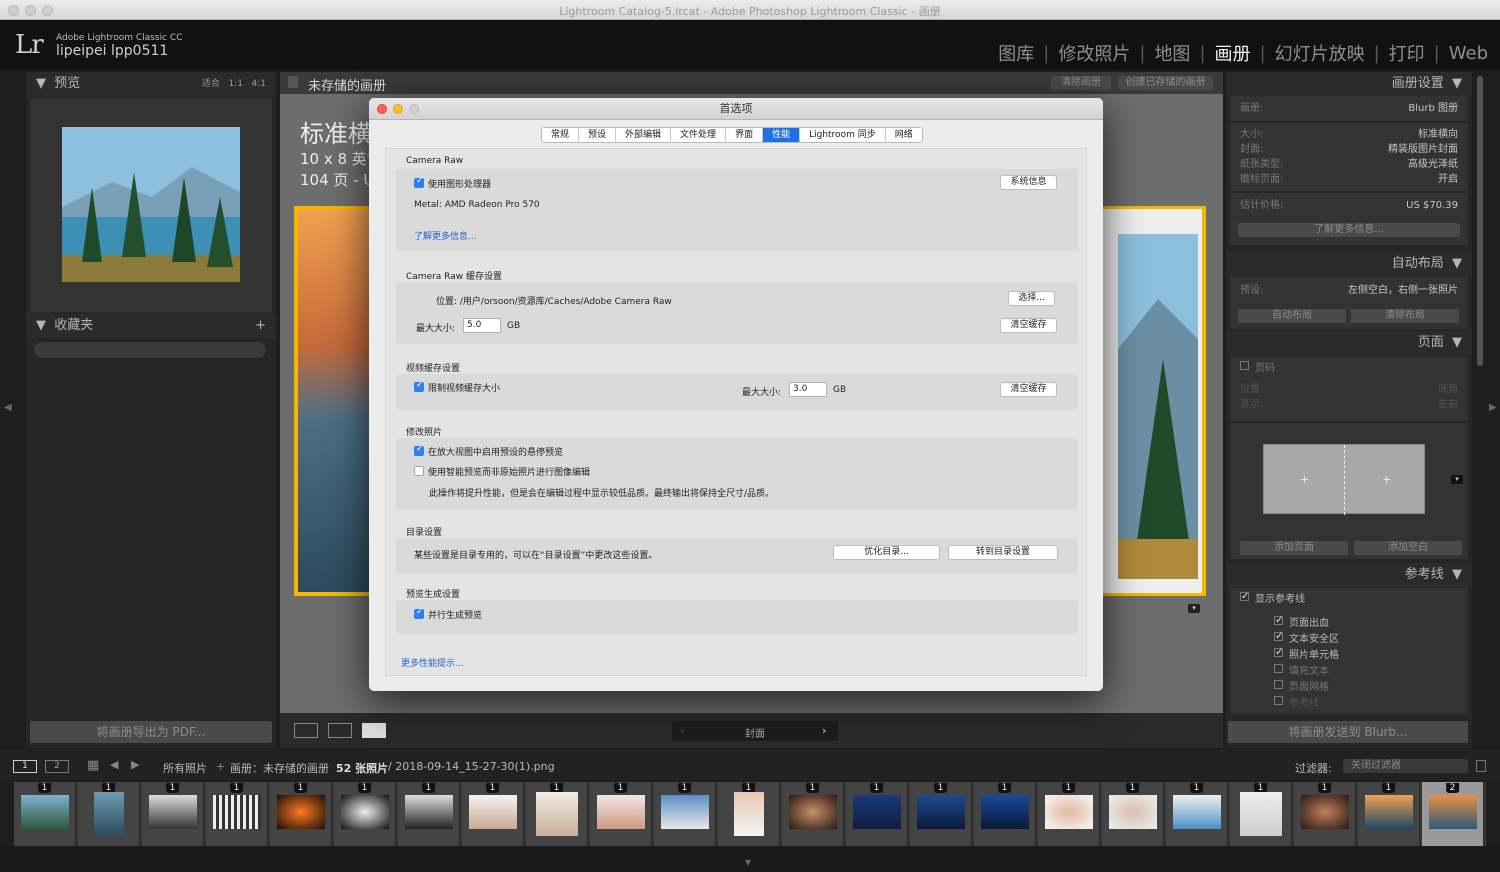 The height and width of the screenshot is (872, 1500). I want to click on preview-1to1: 1:1, so click(235, 84).